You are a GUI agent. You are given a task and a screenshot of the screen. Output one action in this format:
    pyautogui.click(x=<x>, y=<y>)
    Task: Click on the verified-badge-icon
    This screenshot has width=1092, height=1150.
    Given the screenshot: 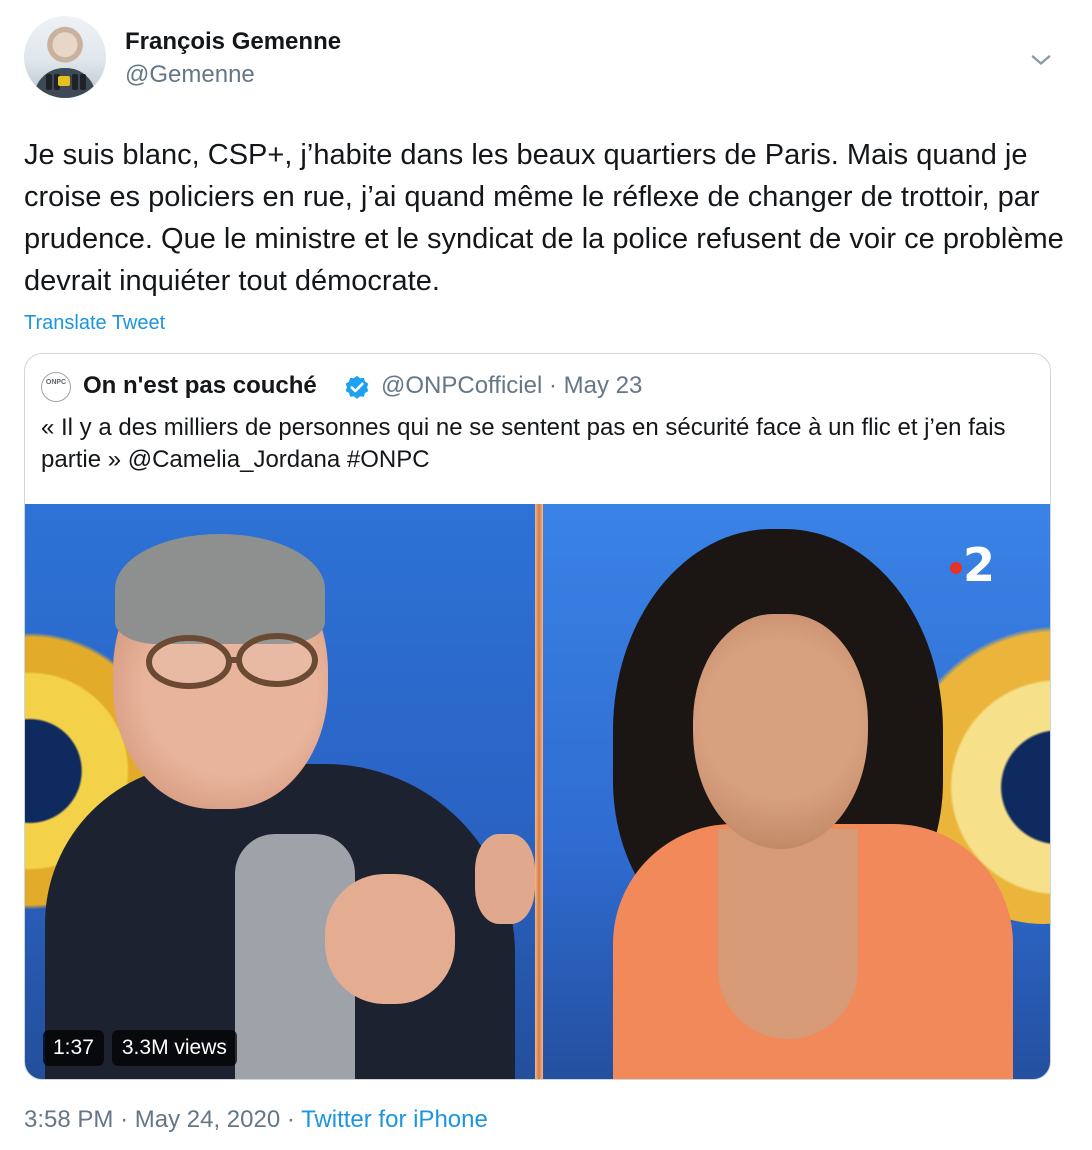 What is the action you would take?
    pyautogui.click(x=357, y=387)
    